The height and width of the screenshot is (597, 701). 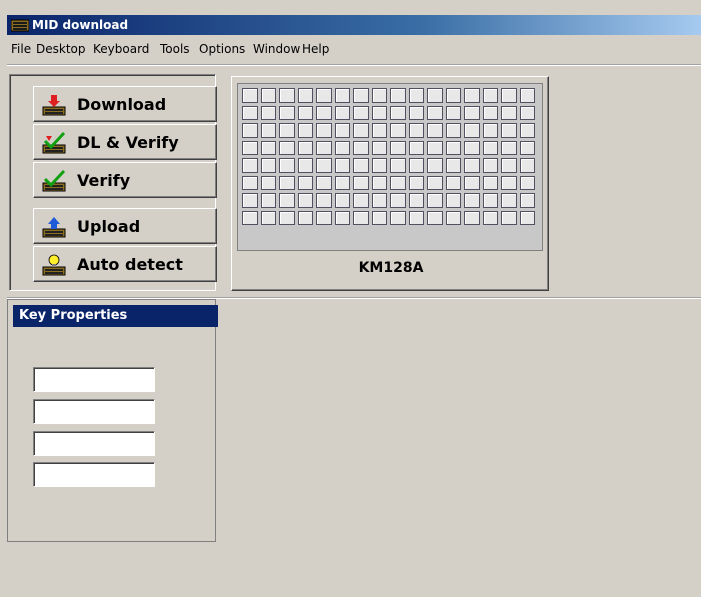 What do you see at coordinates (354, 25) in the screenshot?
I see `title-bar: MID download` at bounding box center [354, 25].